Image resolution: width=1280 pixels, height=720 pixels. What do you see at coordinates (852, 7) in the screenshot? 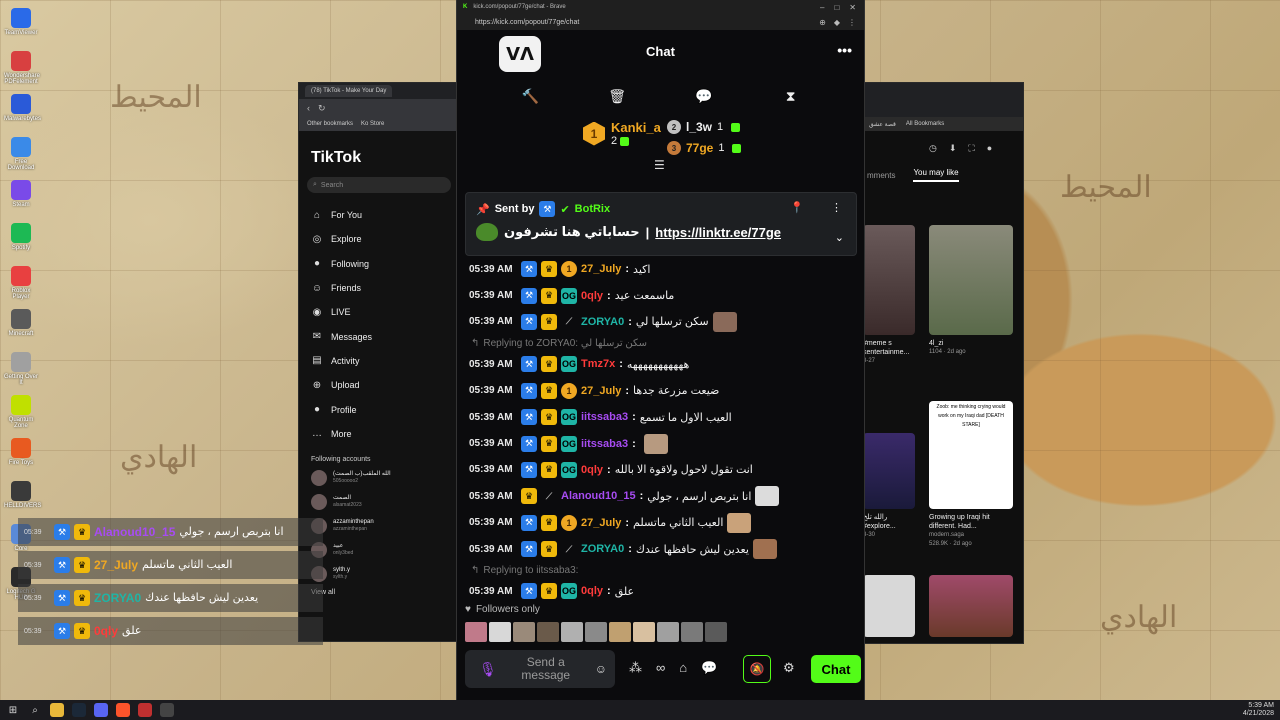
I see `close-icon: ✕` at bounding box center [852, 7].